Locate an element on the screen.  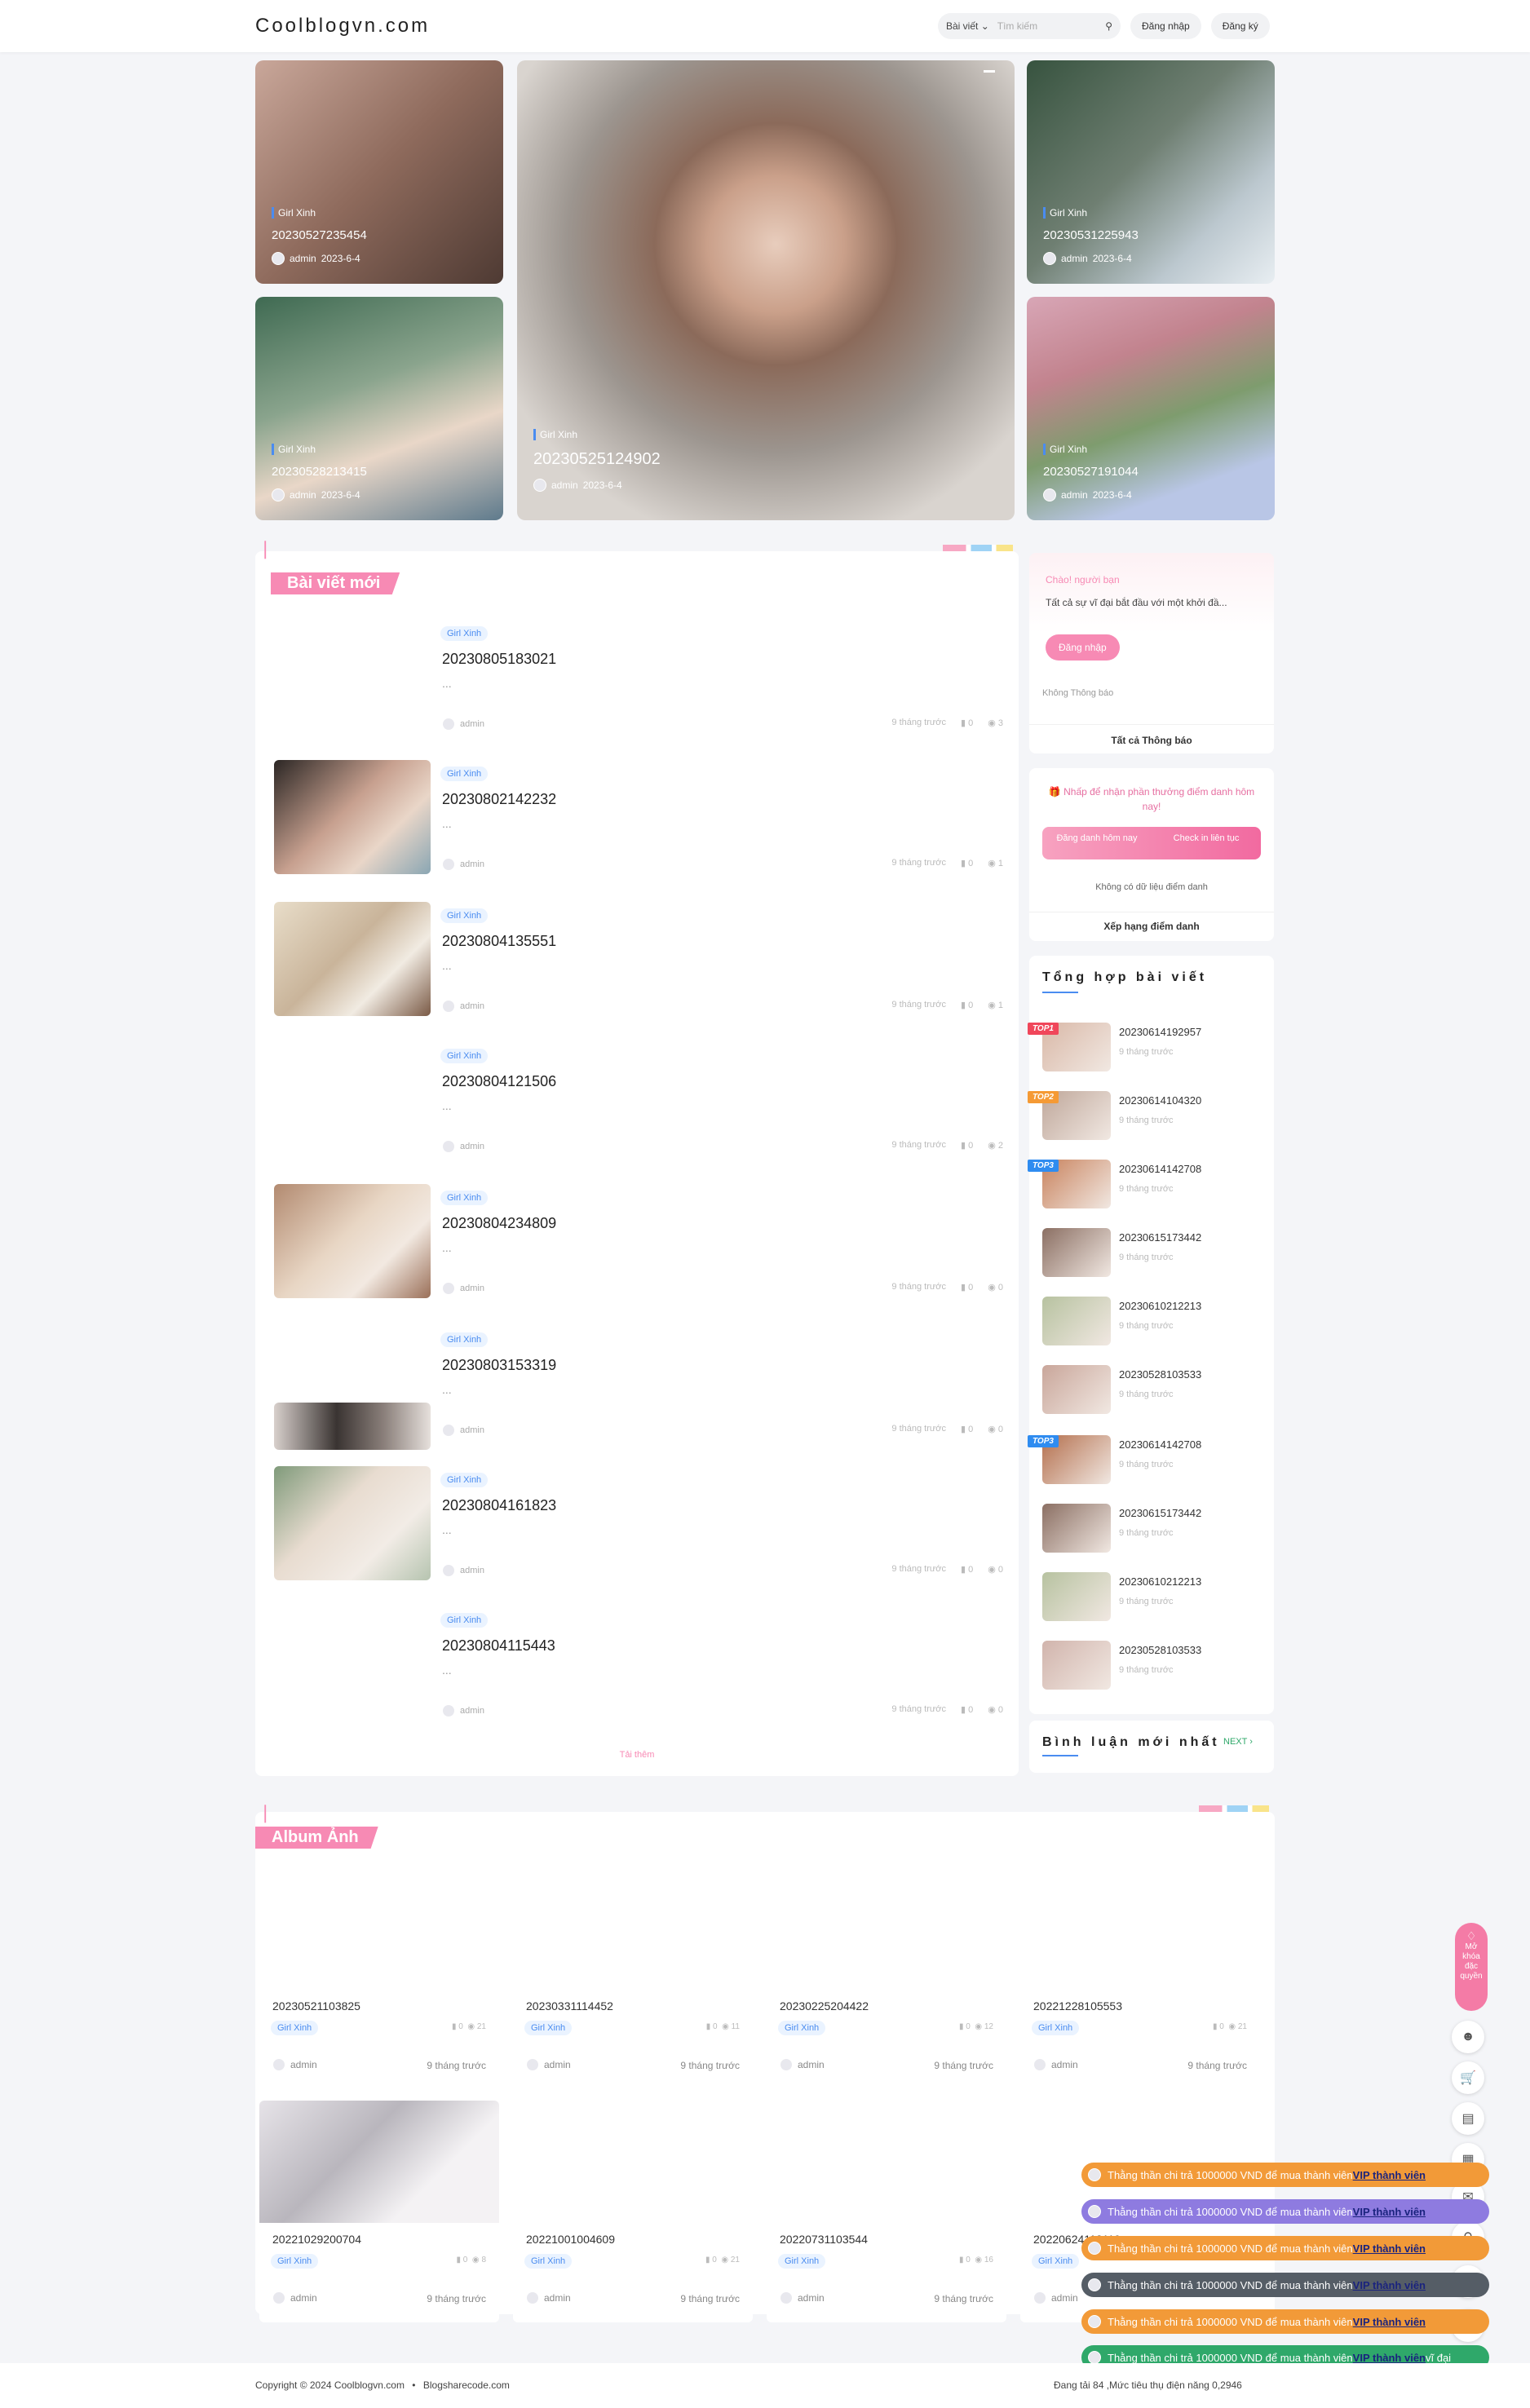
hot-post-title: 20230610212213 is located at coordinates (1160, 1306).